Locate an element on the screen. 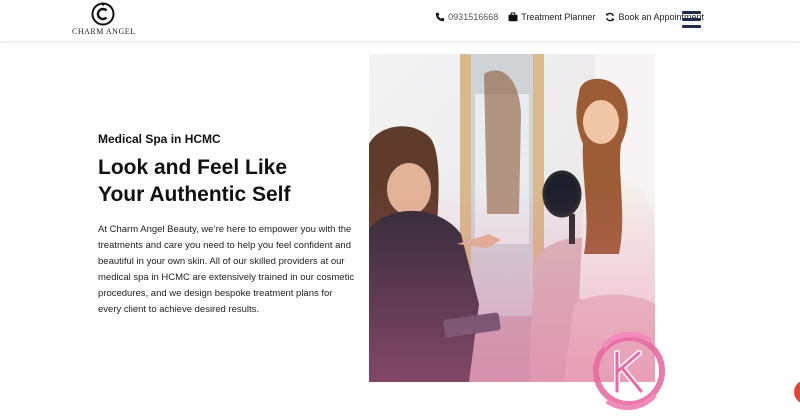 The image size is (800, 418). charm-angel-logo: CHARM ANGEL is located at coordinates (104, 21).